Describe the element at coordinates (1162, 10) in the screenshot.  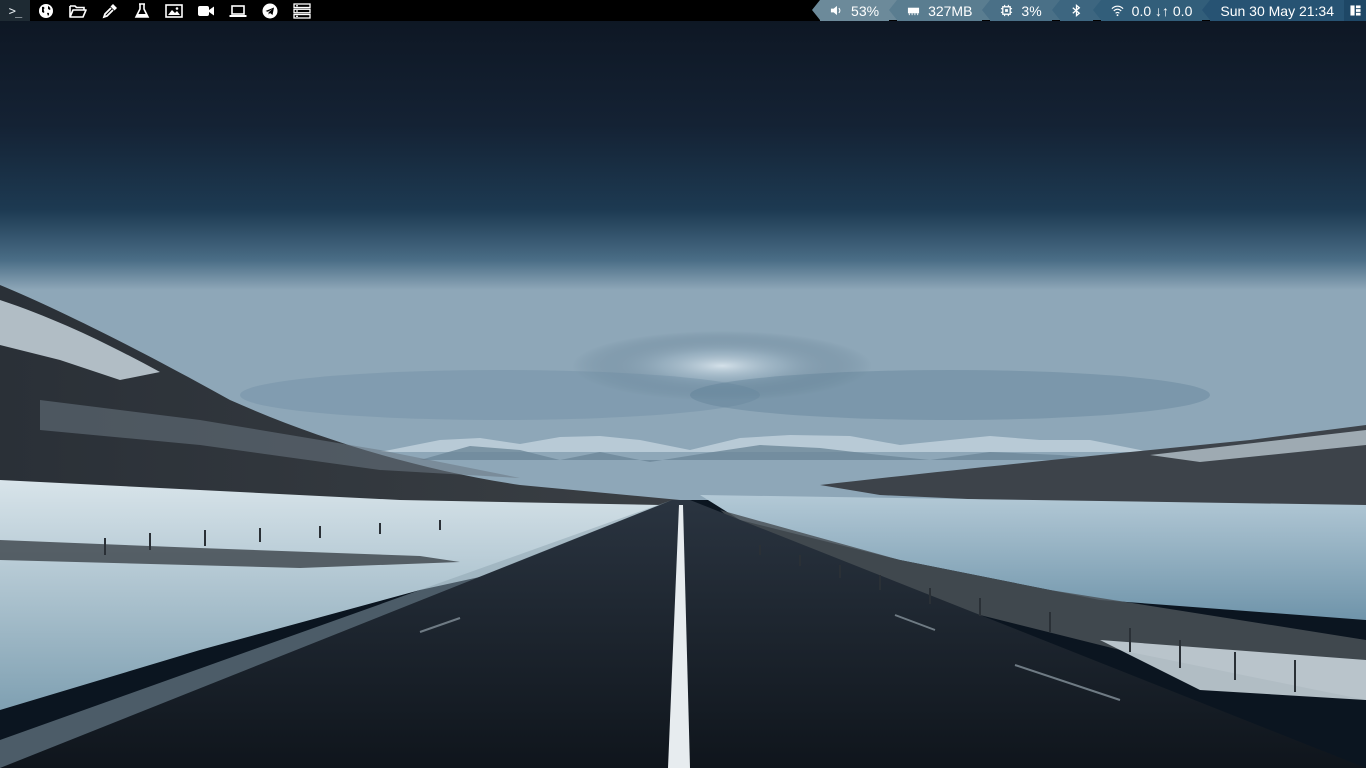
I see `network-value: 0.0 ↓↑ 0.0` at that location.